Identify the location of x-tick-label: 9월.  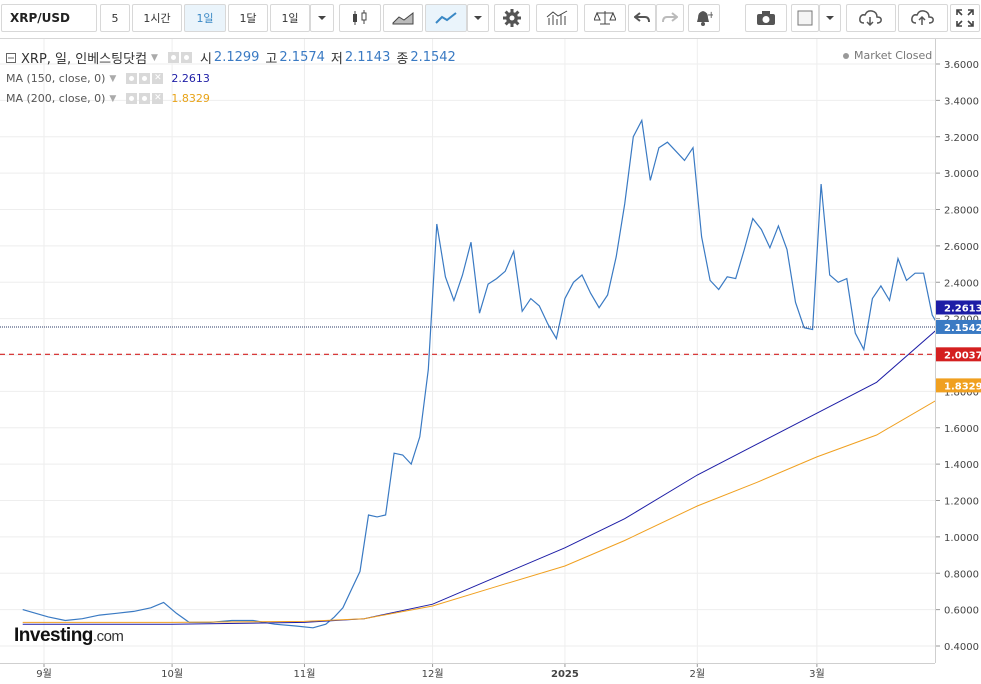
(44, 674).